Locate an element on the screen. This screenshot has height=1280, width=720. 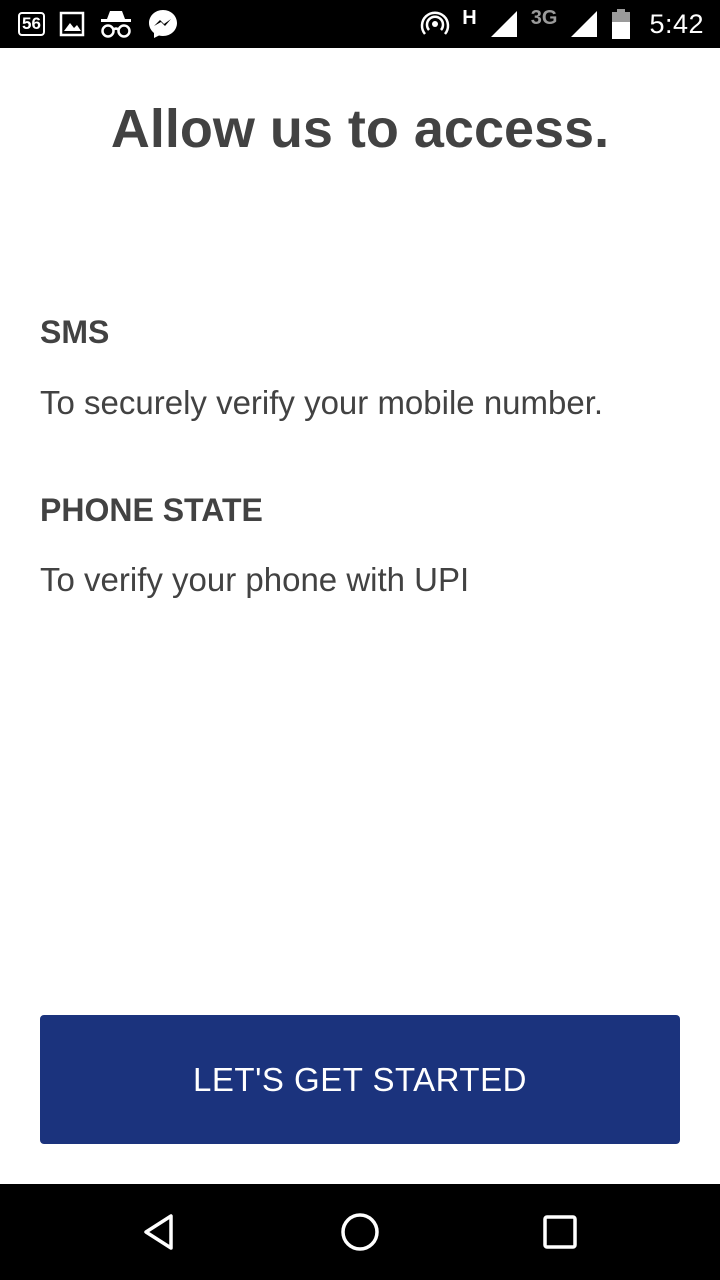
navigation-bar is located at coordinates (360, 1232).